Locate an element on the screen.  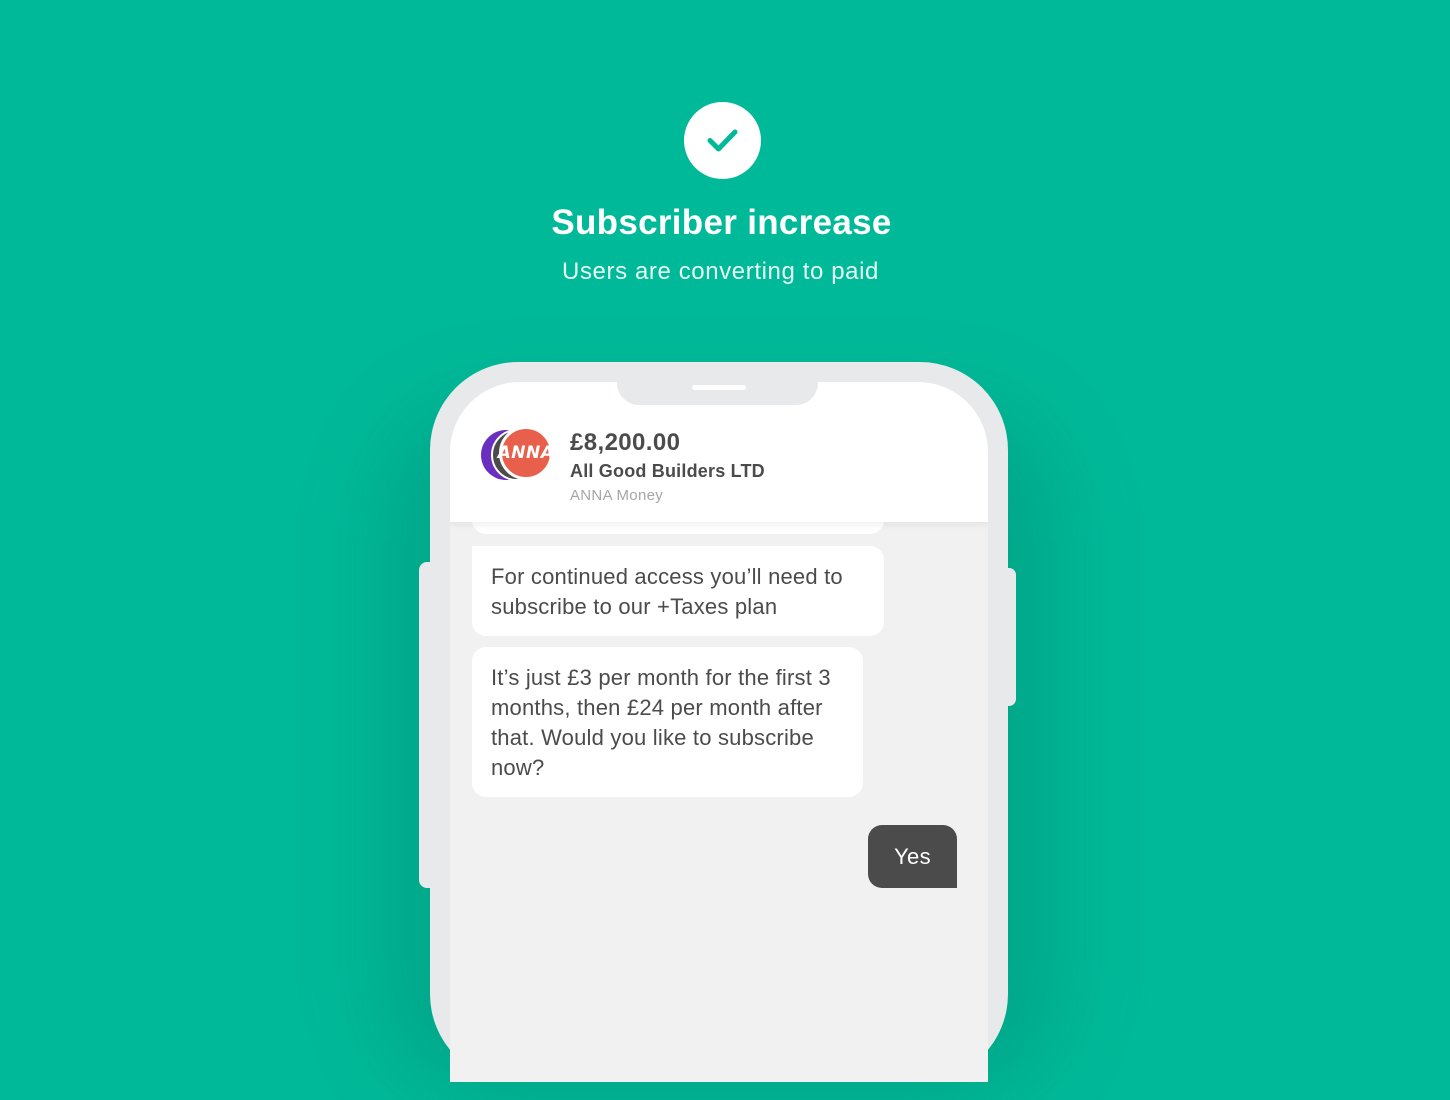
company-name: All Good Builders LTD is located at coordinates (667, 471).